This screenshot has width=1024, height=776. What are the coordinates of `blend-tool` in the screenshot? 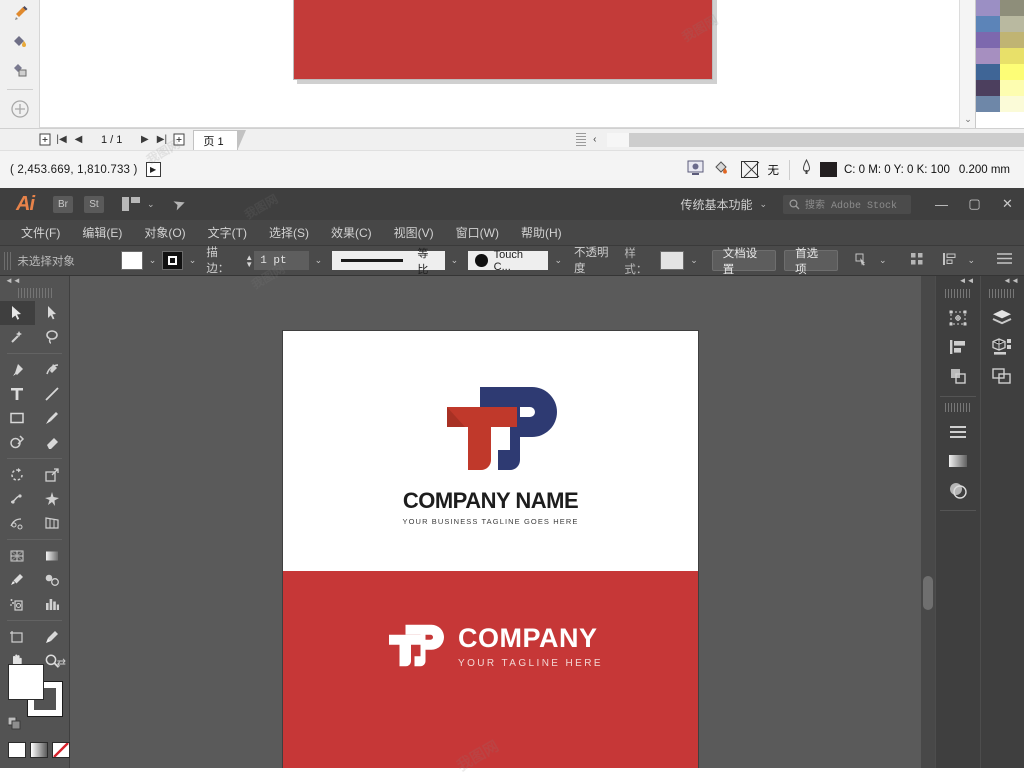 It's located at (52, 580).